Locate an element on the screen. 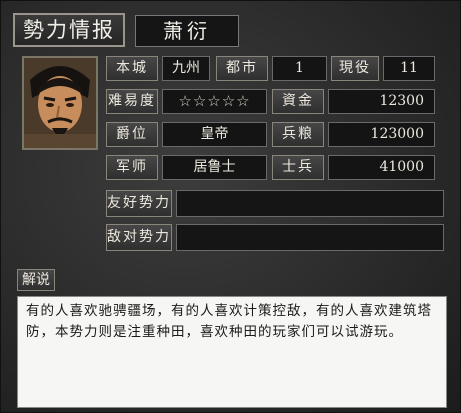 The width and height of the screenshot is (461, 413). panel-title: 勢力情报 is located at coordinates (69, 30).